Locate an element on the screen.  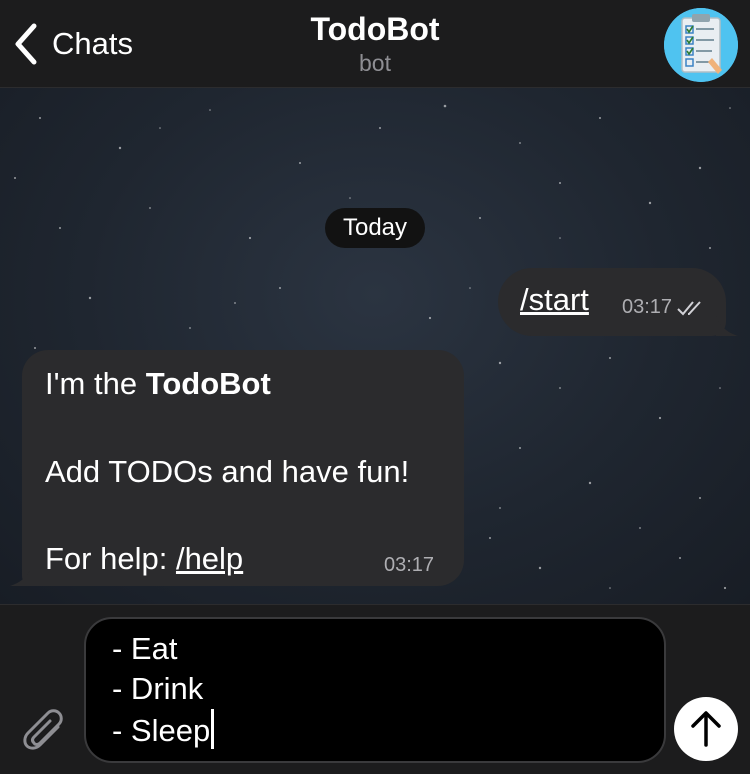
message-input-text: - Eat - Drink - Sleep is located at coordinates (163, 690).